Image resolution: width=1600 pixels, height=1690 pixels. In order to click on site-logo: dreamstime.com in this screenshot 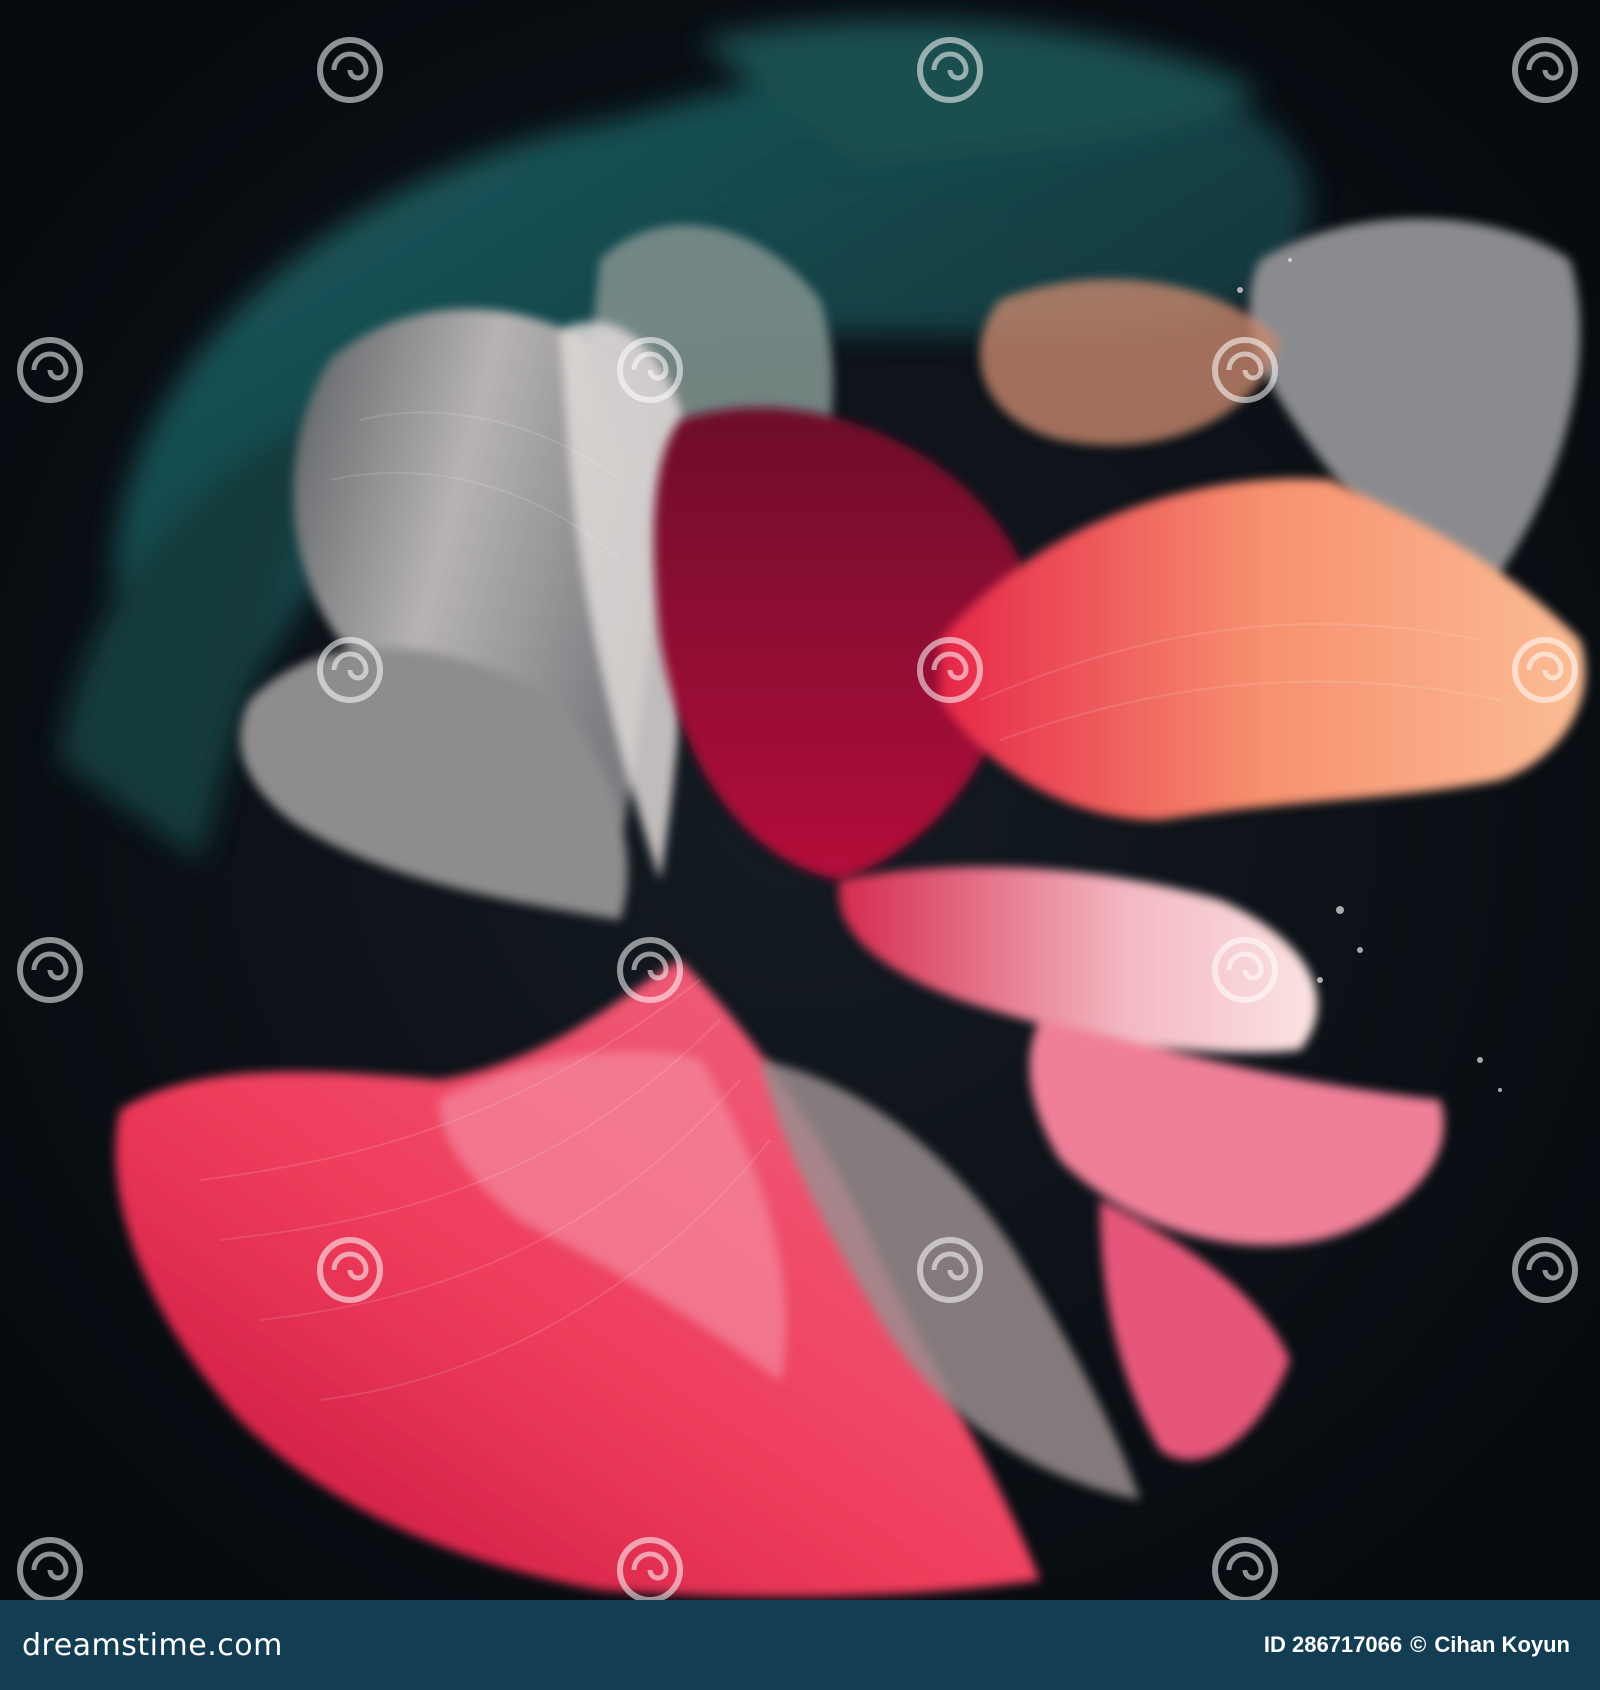, I will do `click(152, 1645)`.